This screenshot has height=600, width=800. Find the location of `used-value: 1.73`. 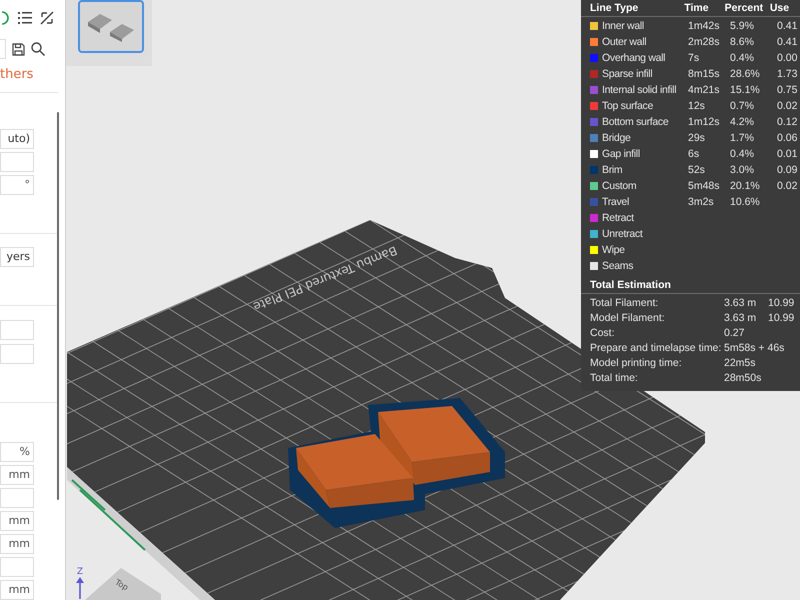

used-value: 1.73 is located at coordinates (787, 74).